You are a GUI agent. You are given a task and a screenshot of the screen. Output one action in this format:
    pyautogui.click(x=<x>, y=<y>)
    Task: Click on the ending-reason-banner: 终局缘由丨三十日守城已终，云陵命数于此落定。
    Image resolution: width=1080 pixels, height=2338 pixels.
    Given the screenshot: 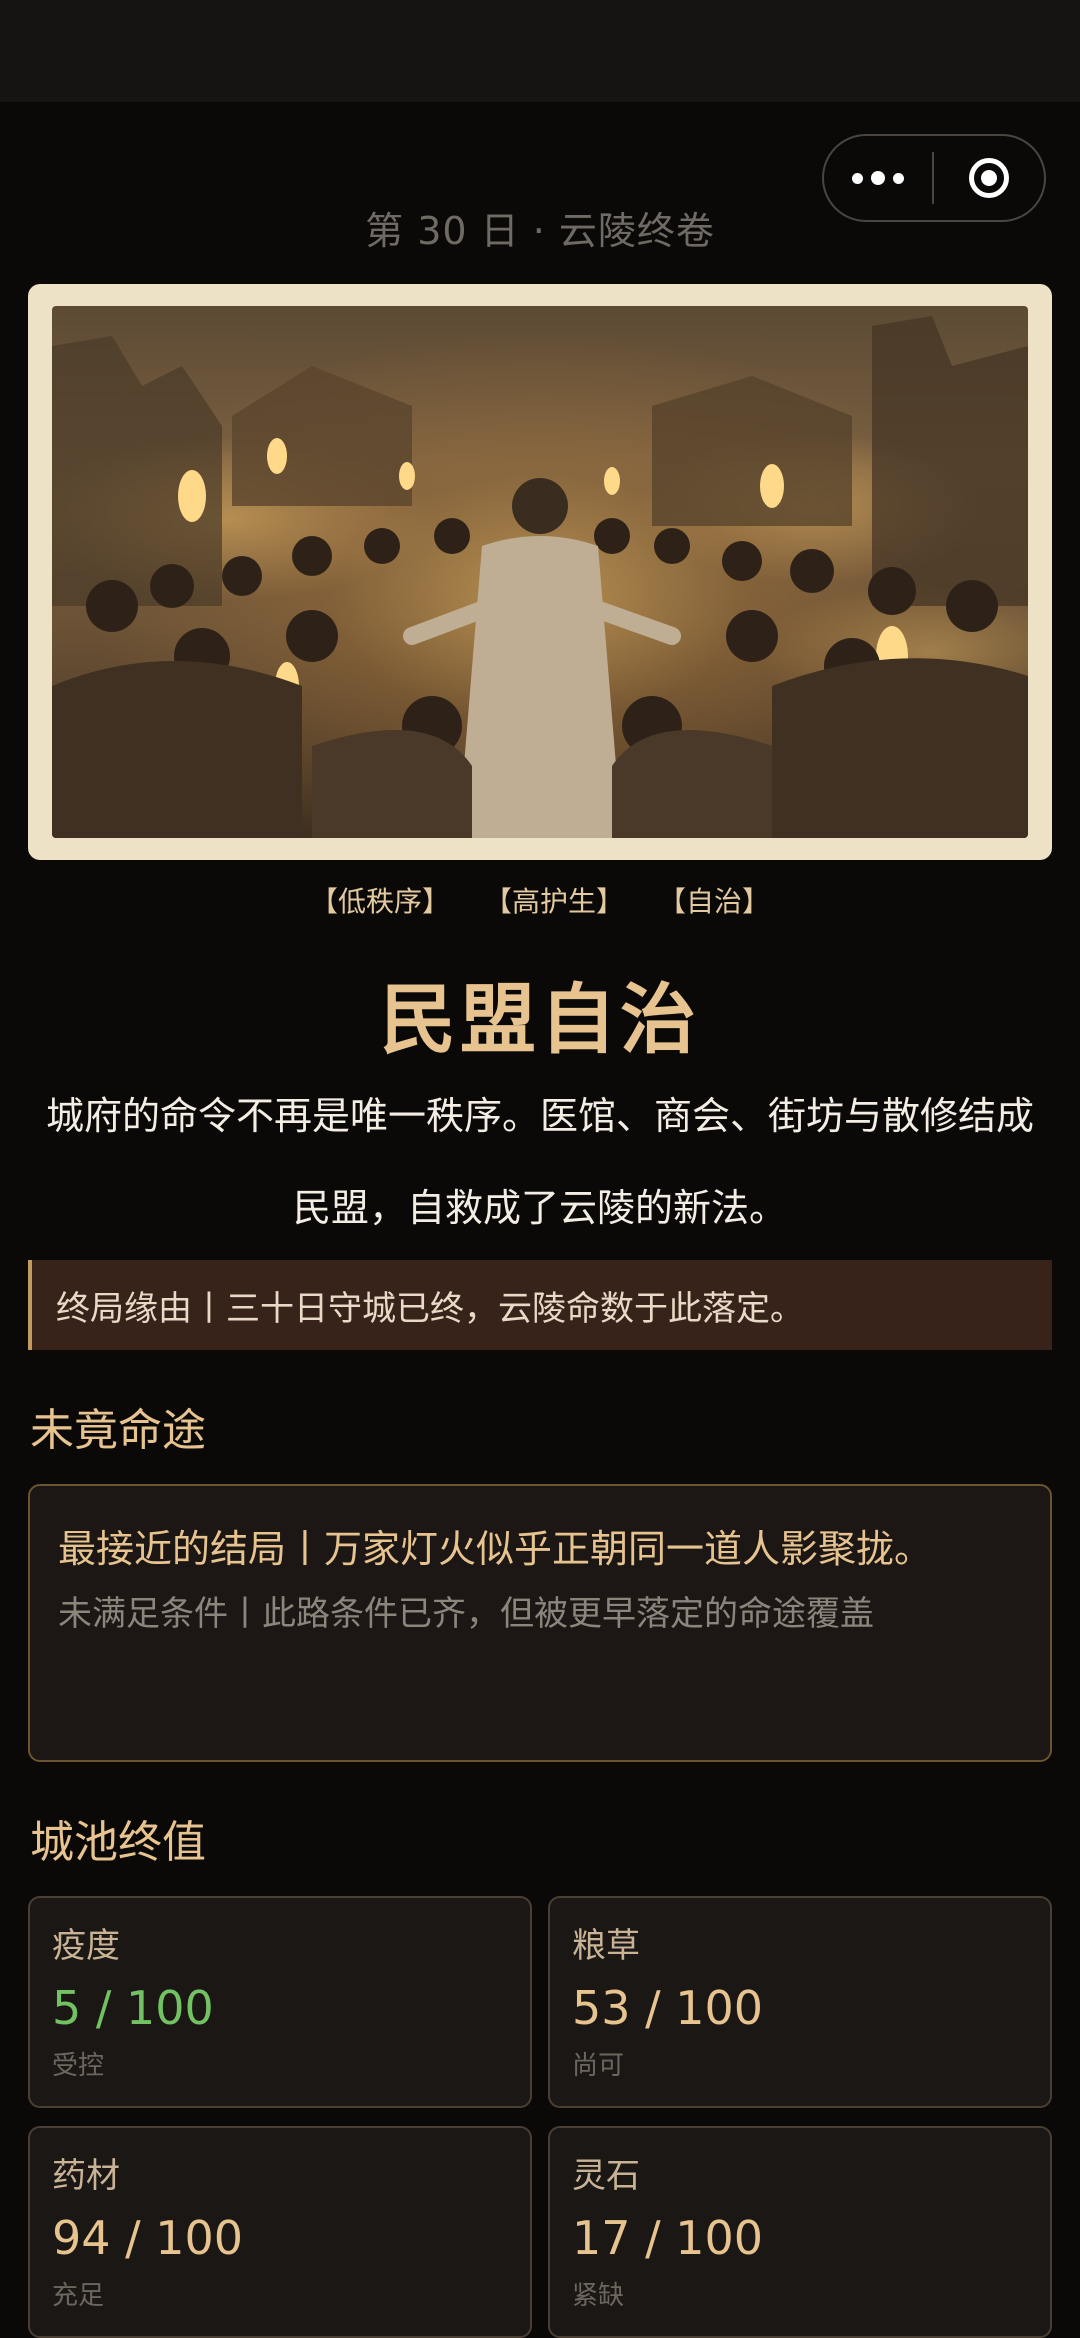 What is the action you would take?
    pyautogui.click(x=540, y=1305)
    